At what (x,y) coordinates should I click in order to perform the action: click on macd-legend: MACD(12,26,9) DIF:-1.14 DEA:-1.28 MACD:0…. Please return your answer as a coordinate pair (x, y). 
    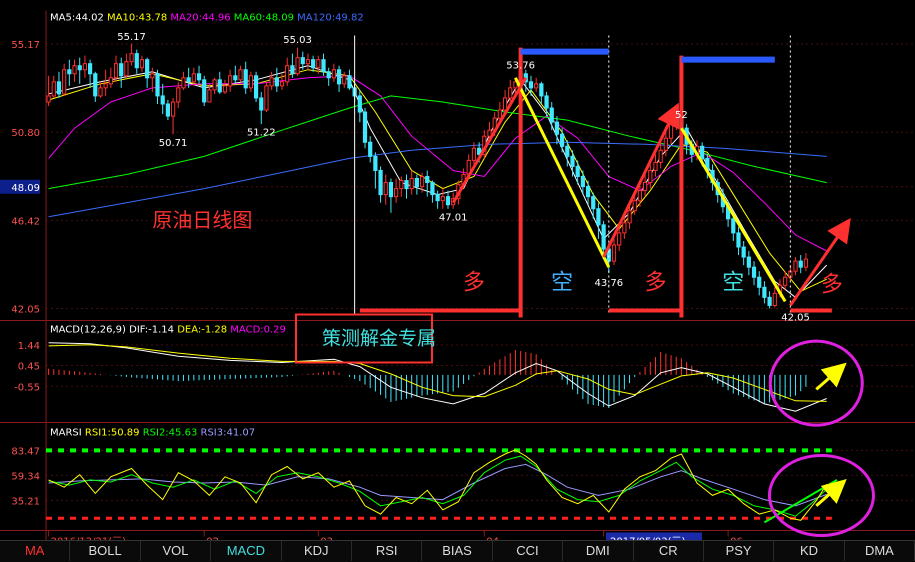
    Looking at the image, I should click on (168, 330).